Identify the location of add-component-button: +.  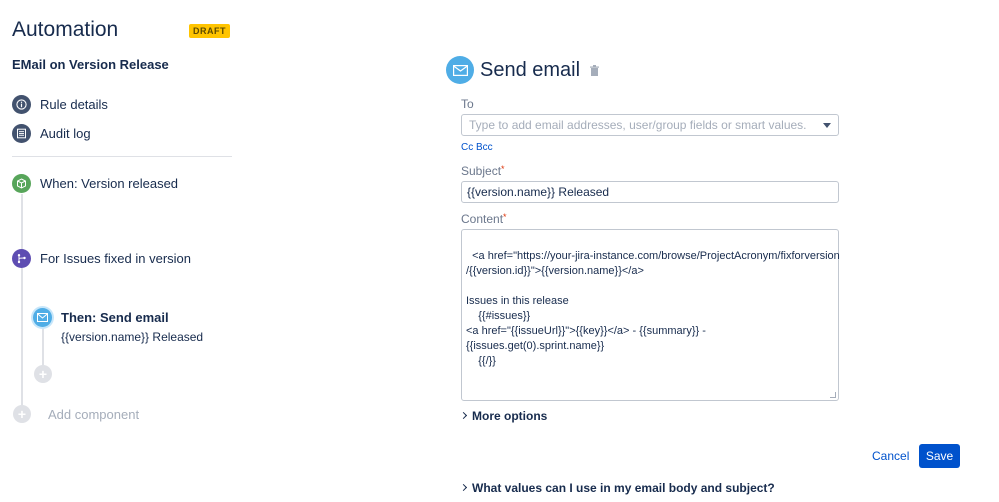
(22, 414).